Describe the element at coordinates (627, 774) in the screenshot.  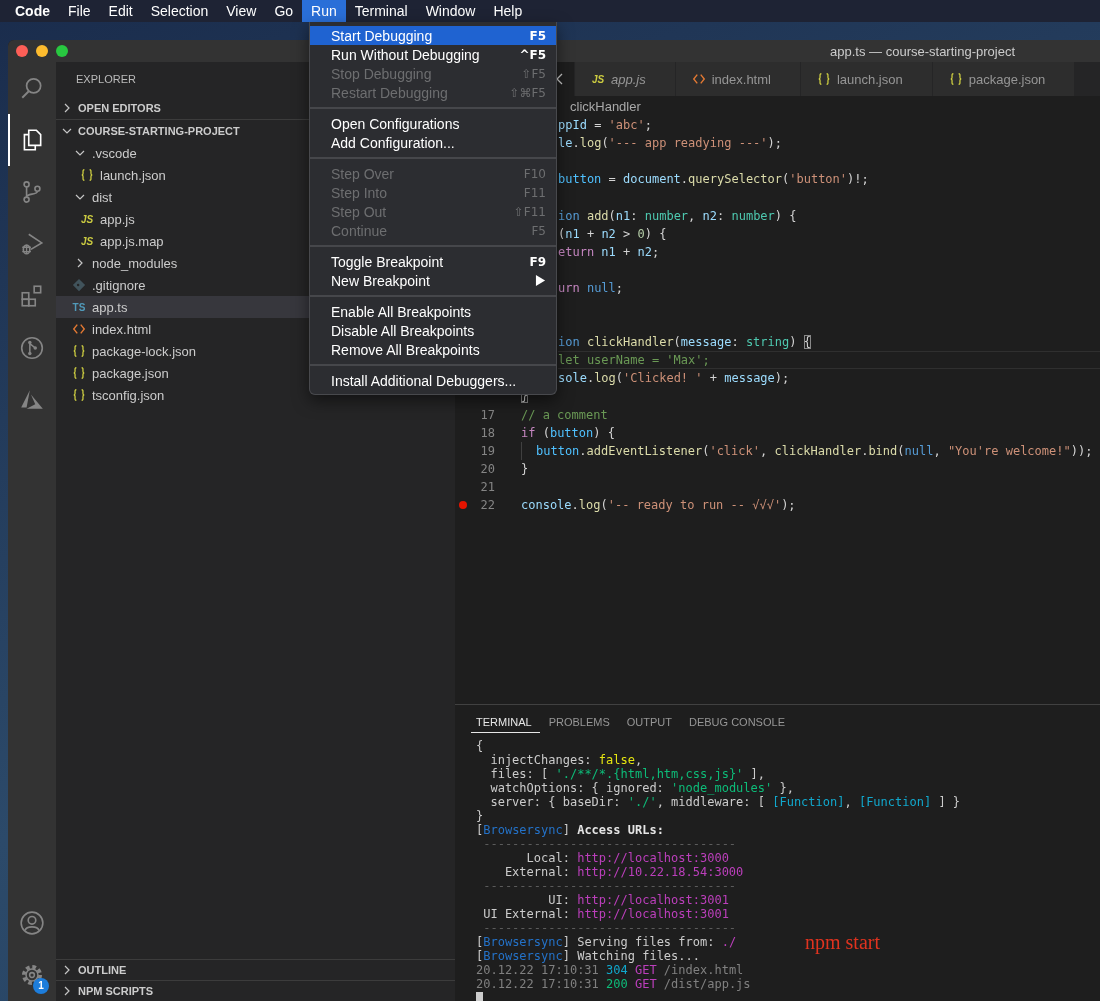
I see `terminal-line: files: [ './**/*.{html,htm,css,js}' ],` at that location.